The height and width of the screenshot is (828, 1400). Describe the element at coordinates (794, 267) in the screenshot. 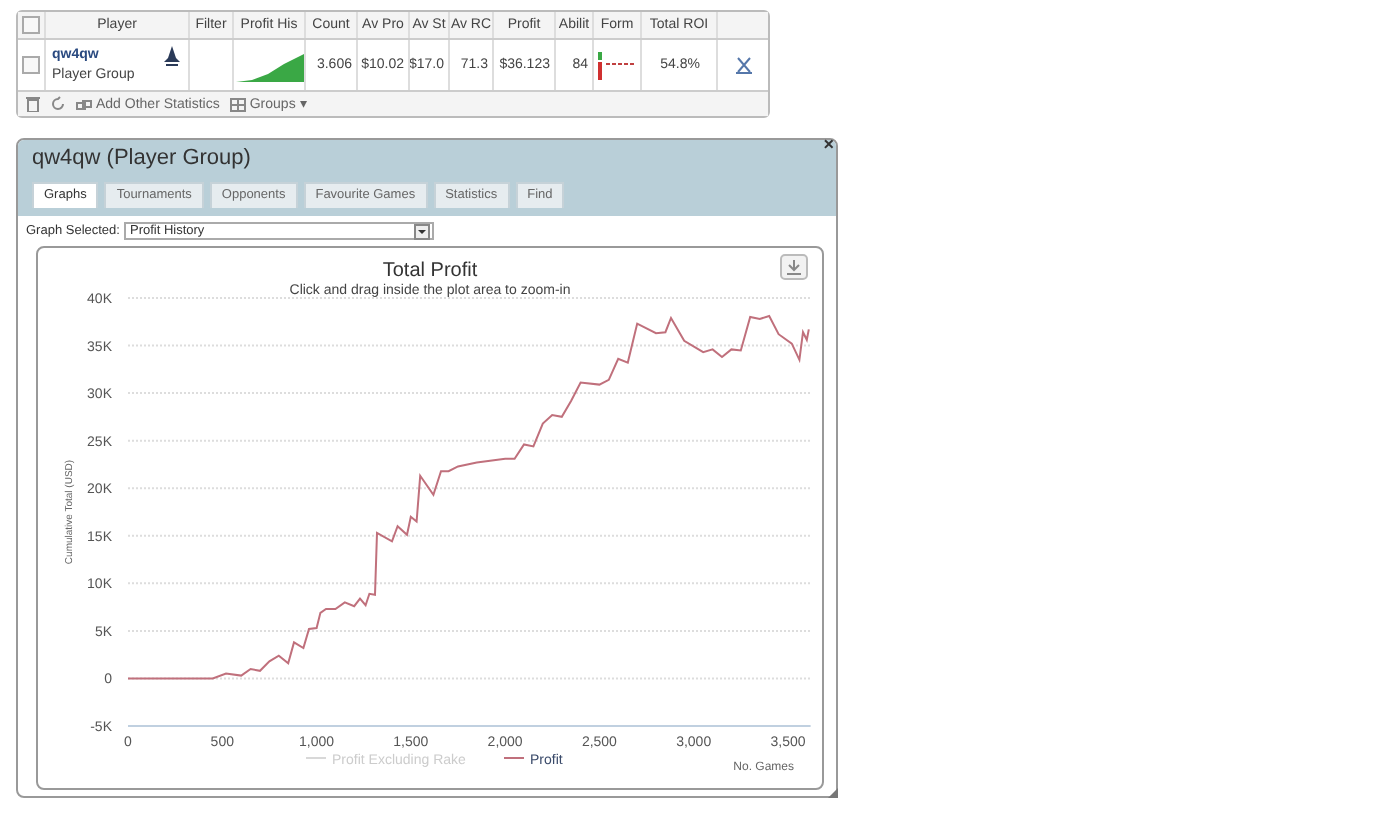

I see `download-button` at that location.